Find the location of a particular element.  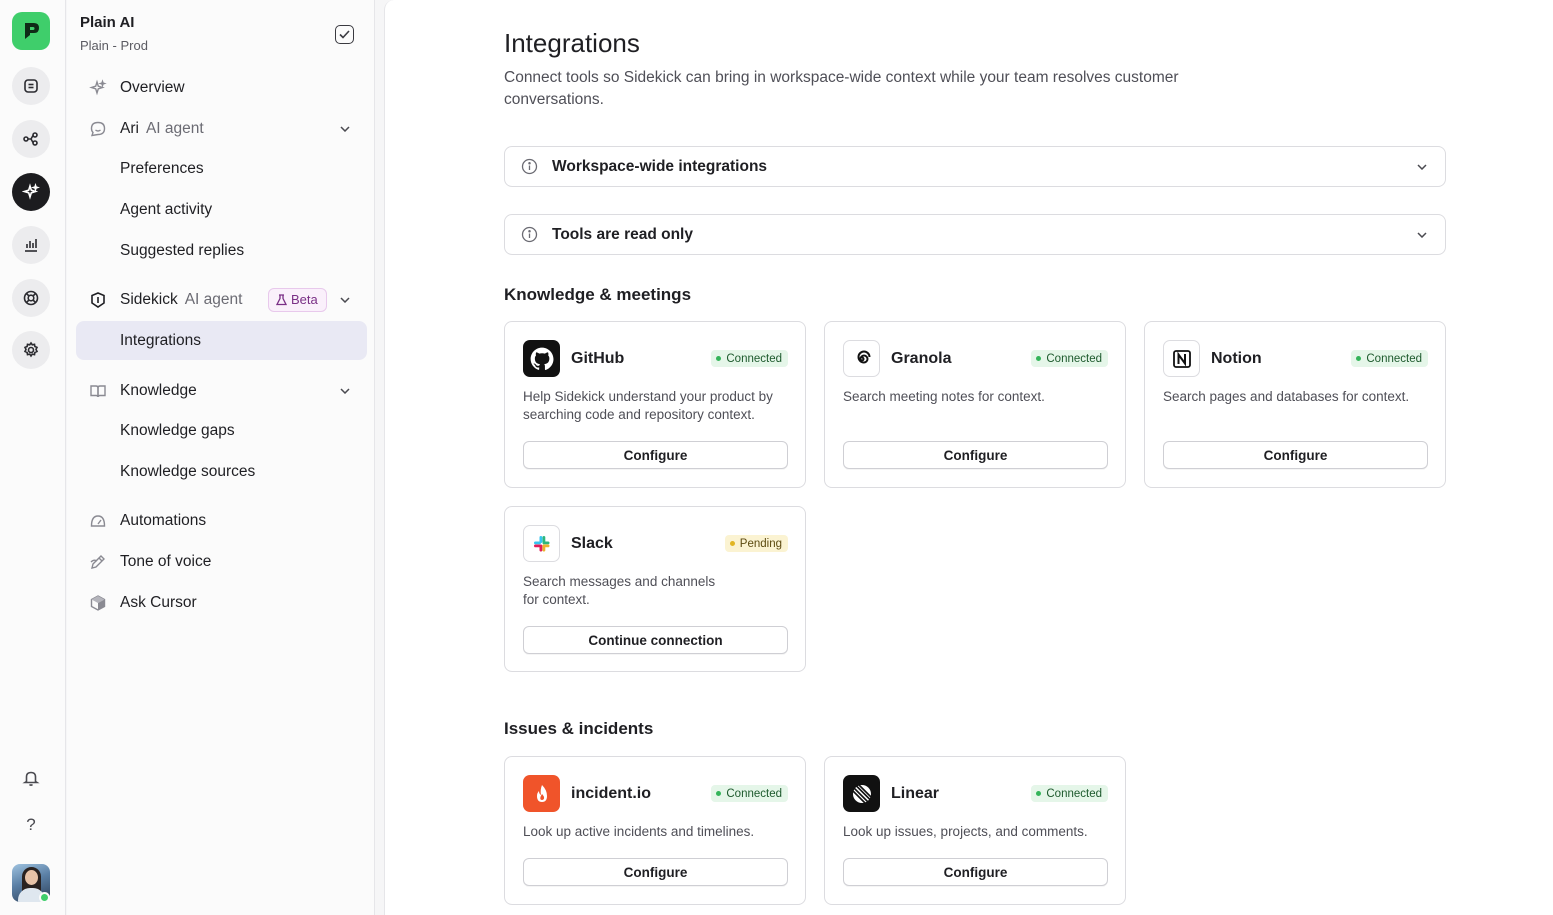

help-icon: ? is located at coordinates (31, 825).